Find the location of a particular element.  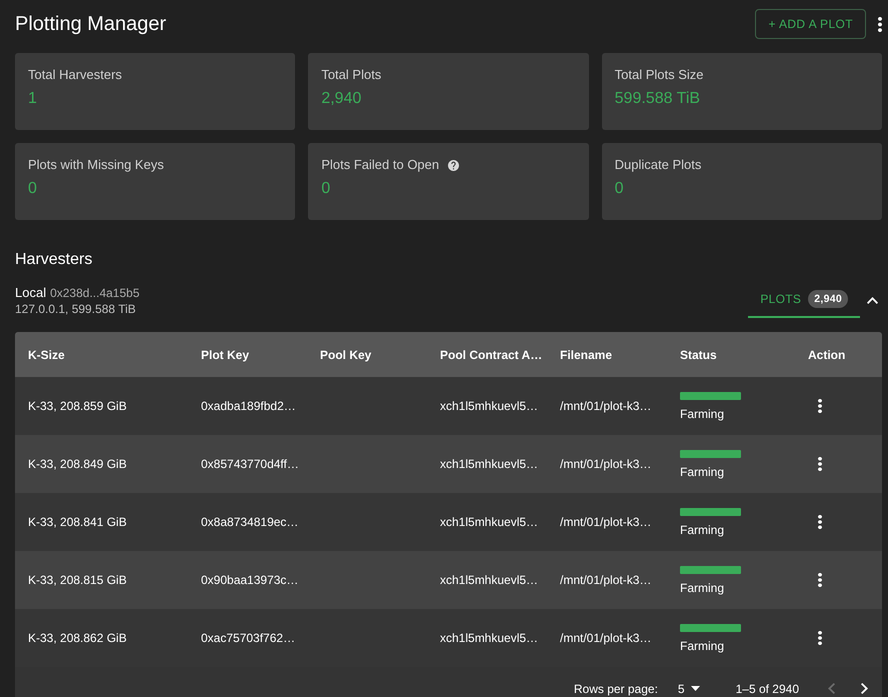

section-title: Harvesters is located at coordinates (53, 260).